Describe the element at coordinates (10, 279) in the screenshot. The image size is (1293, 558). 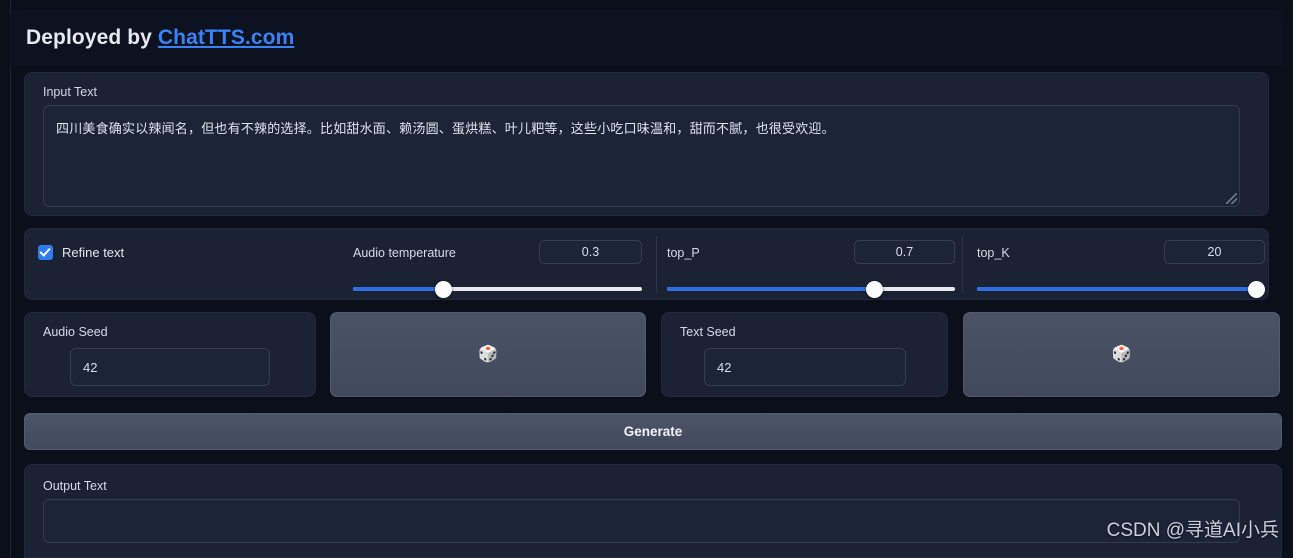
I see `page-left-edge` at that location.